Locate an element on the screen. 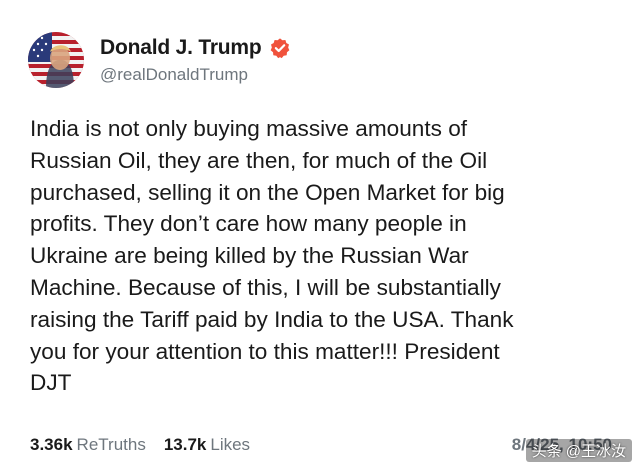  display-name: Donald J. Trump is located at coordinates (181, 48).